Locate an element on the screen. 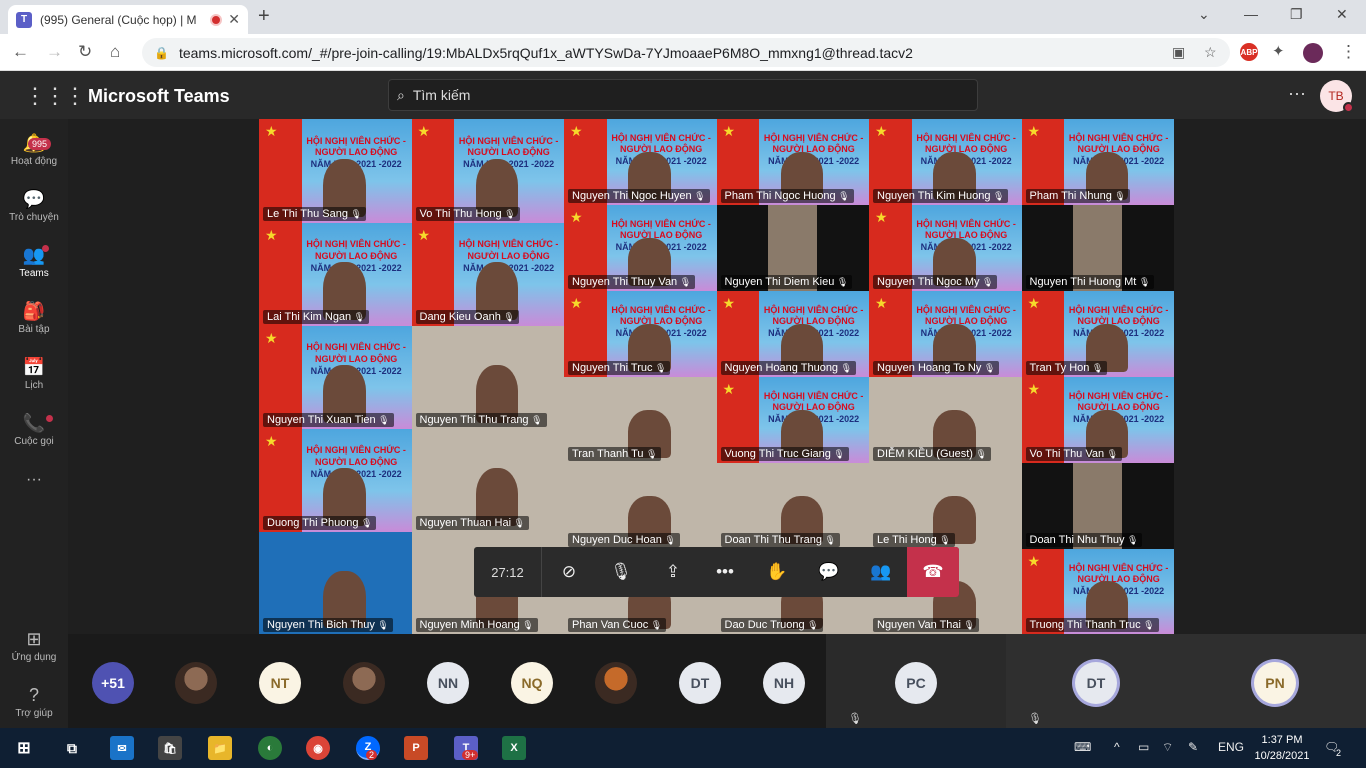 This screenshot has width=1366, height=768. task-view-icon: ⧉ is located at coordinates (72, 748).